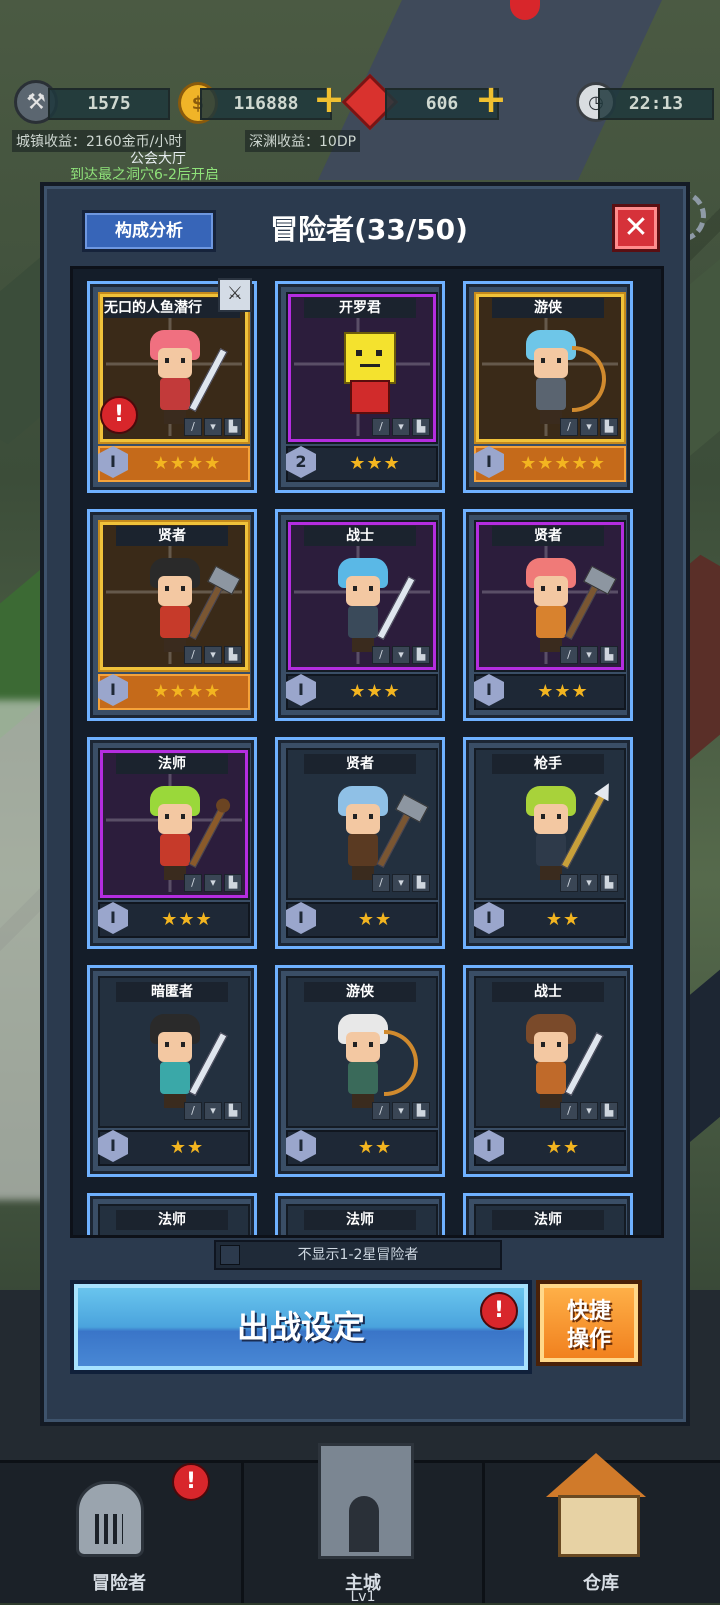 The width and height of the screenshot is (720, 1605). I want to click on quick-action-button: 快捷 操作, so click(589, 1323).